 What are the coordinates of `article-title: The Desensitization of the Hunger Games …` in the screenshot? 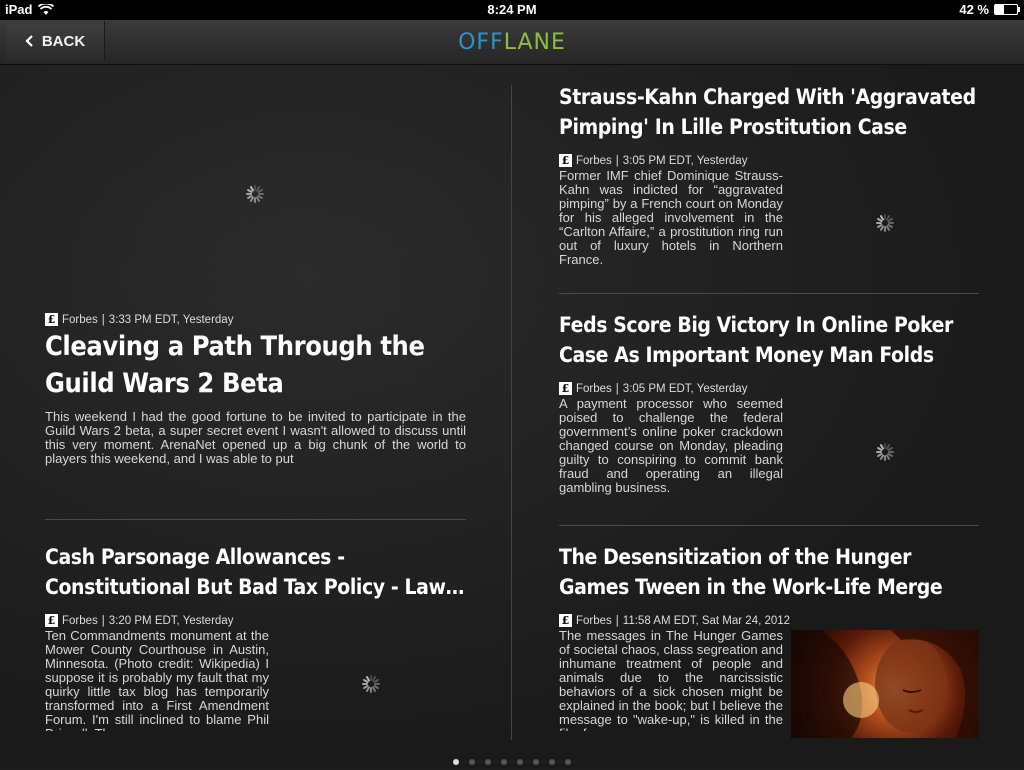 It's located at (751, 572).